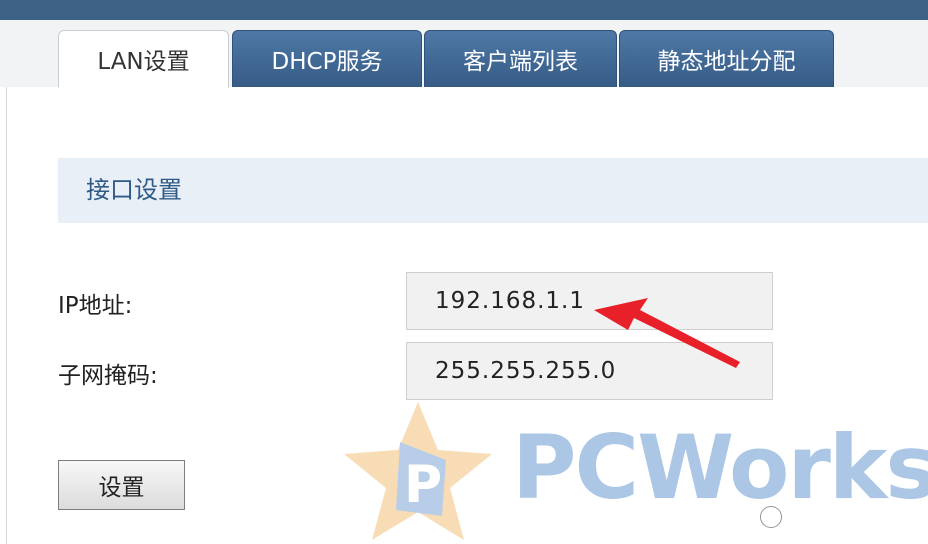 This screenshot has width=928, height=544. Describe the element at coordinates (143, 62) in the screenshot. I see `tab-label: LAN设置` at that location.